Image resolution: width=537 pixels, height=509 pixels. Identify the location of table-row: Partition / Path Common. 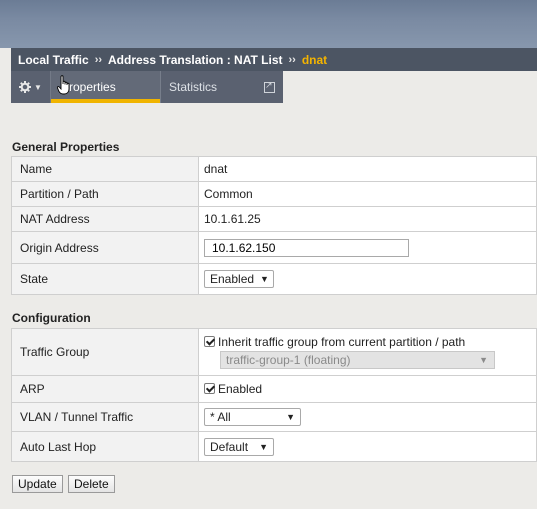
(274, 194).